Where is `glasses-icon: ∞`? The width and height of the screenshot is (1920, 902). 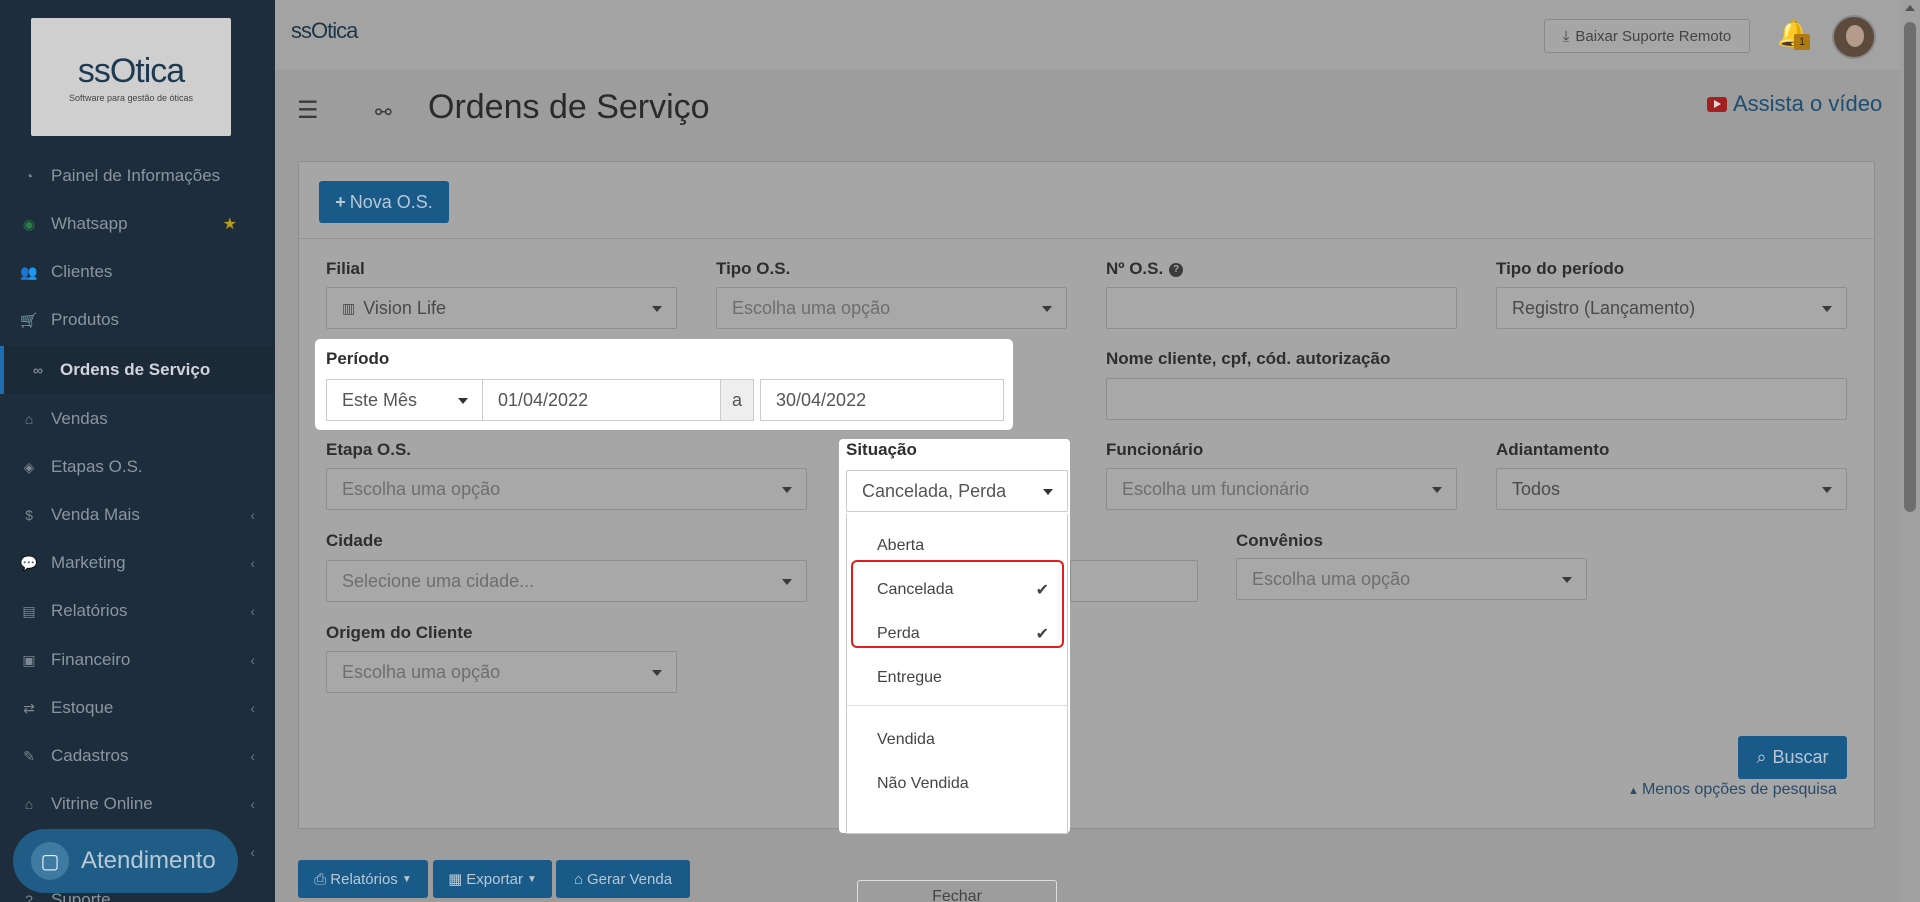
glasses-icon: ∞ is located at coordinates (38, 370).